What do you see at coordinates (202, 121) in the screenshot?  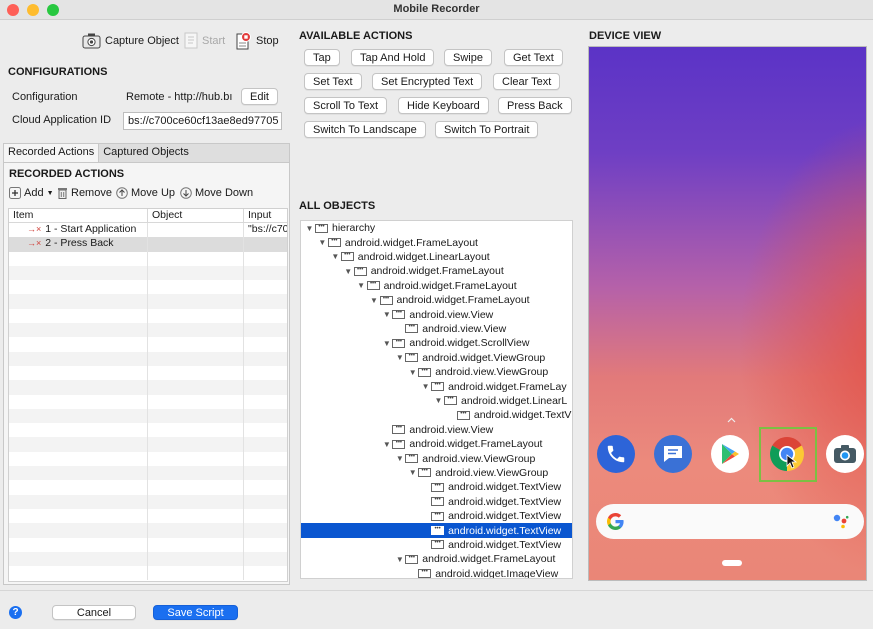 I see `cloud-application-id-field: bs://c700ce60cf13ae8ed97705` at bounding box center [202, 121].